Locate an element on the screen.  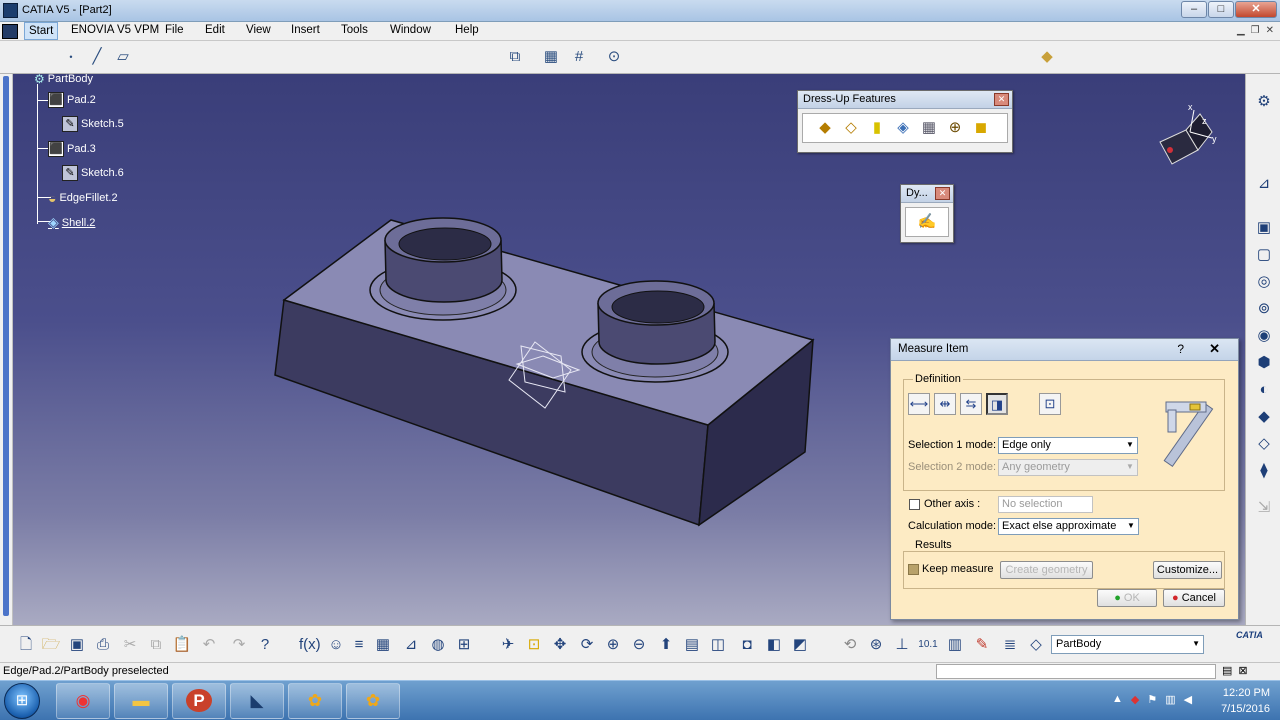
fly-mode-icon: ✈ is located at coordinates (508, 645).